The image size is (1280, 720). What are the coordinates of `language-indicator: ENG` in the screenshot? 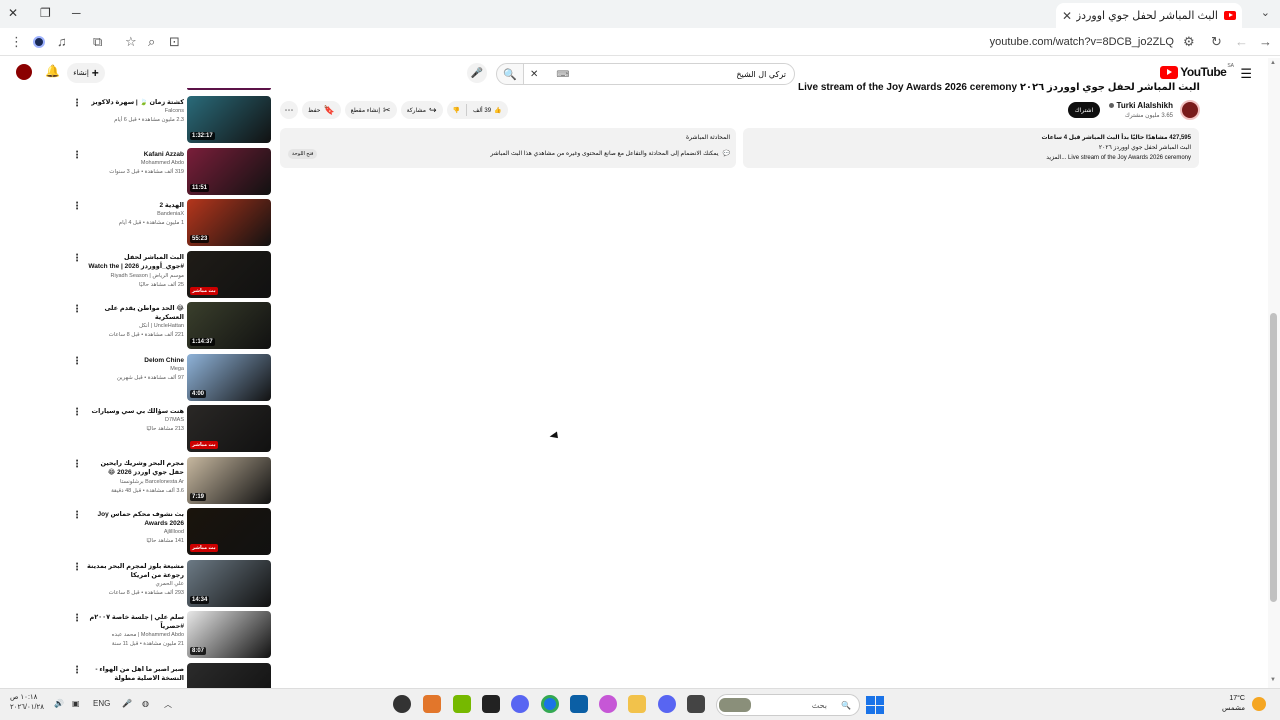 It's located at (101, 703).